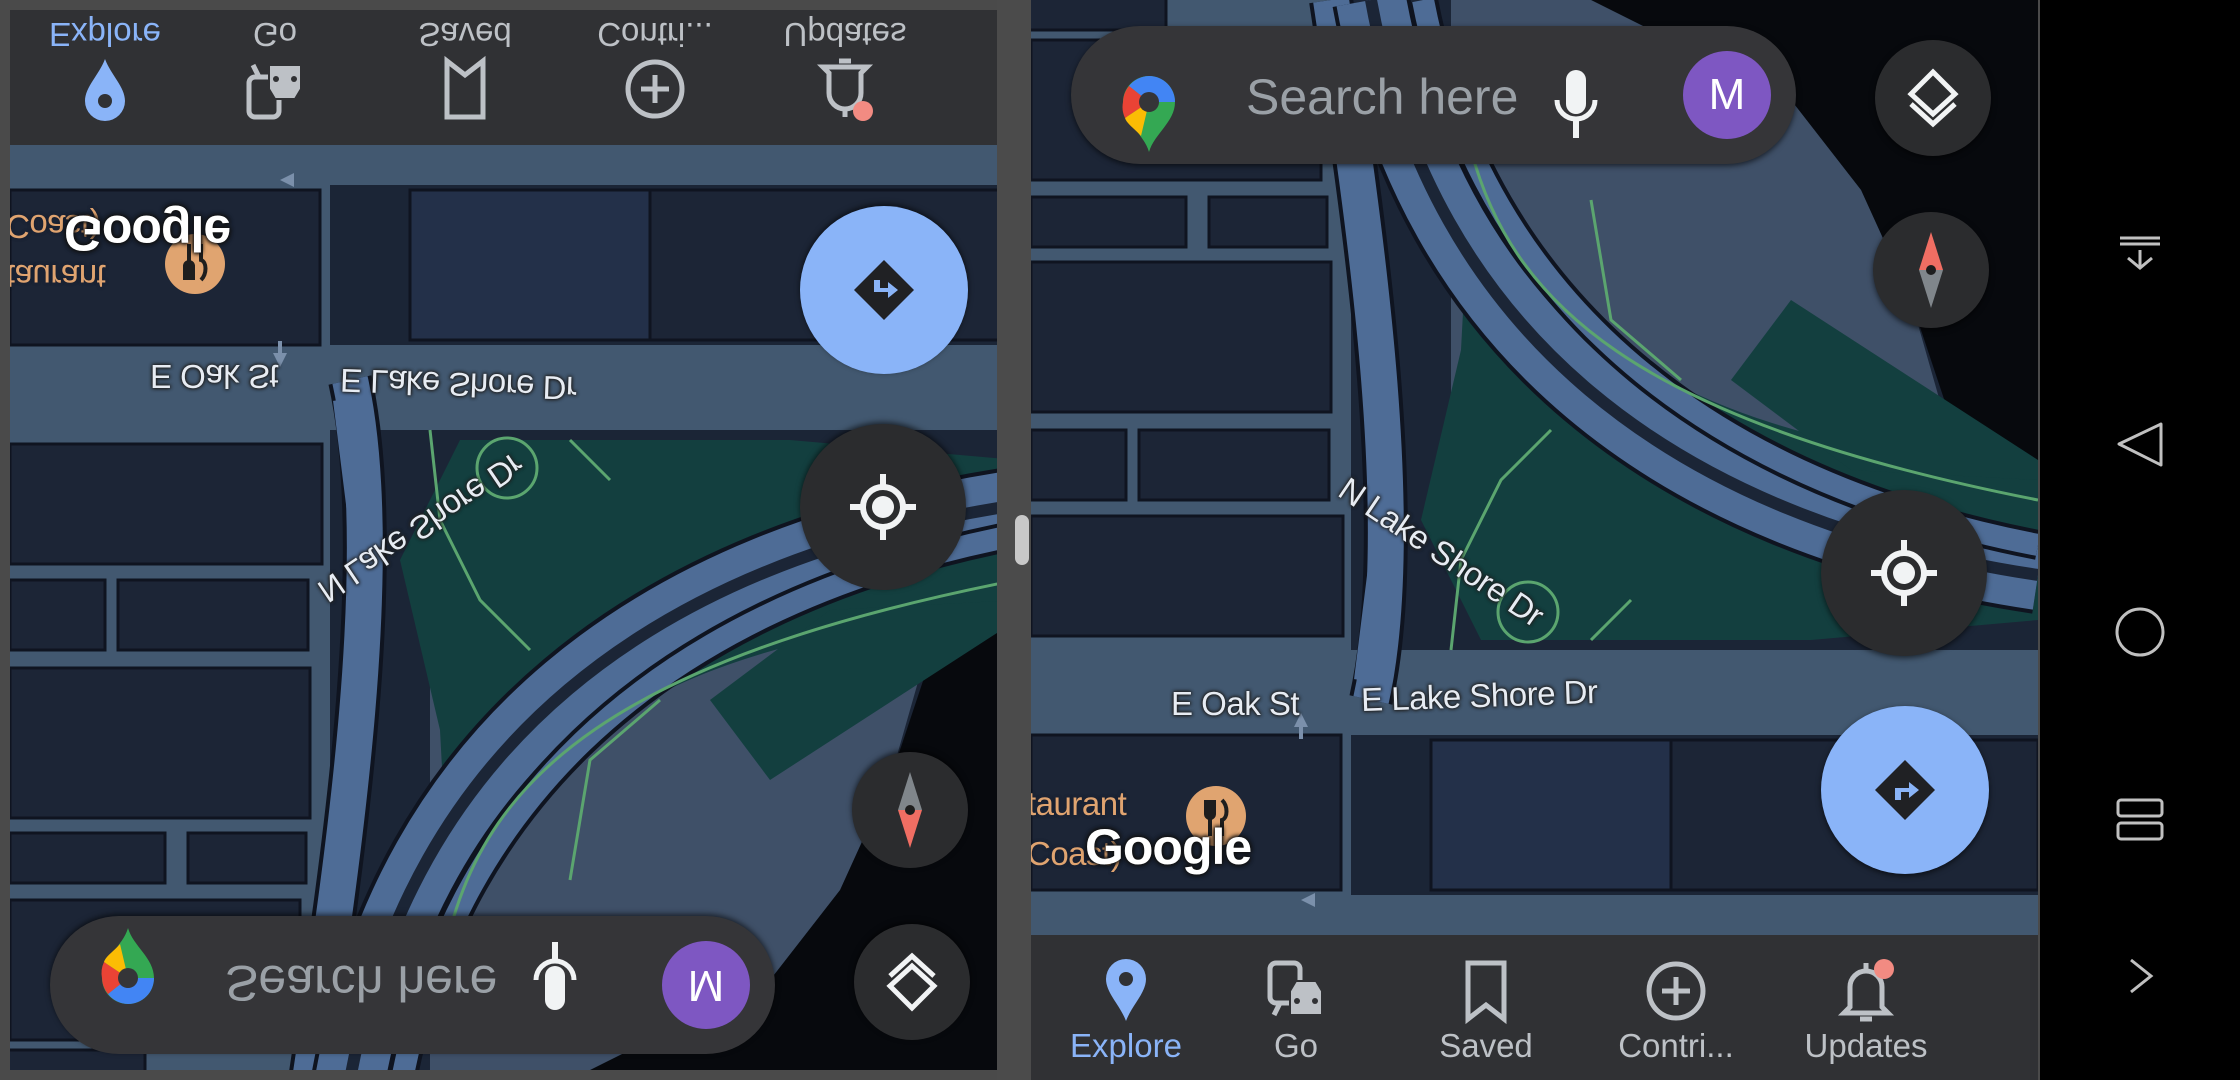 This screenshot has height=1080, width=2240. I want to click on system-navigation-bar, so click(2140, 540).